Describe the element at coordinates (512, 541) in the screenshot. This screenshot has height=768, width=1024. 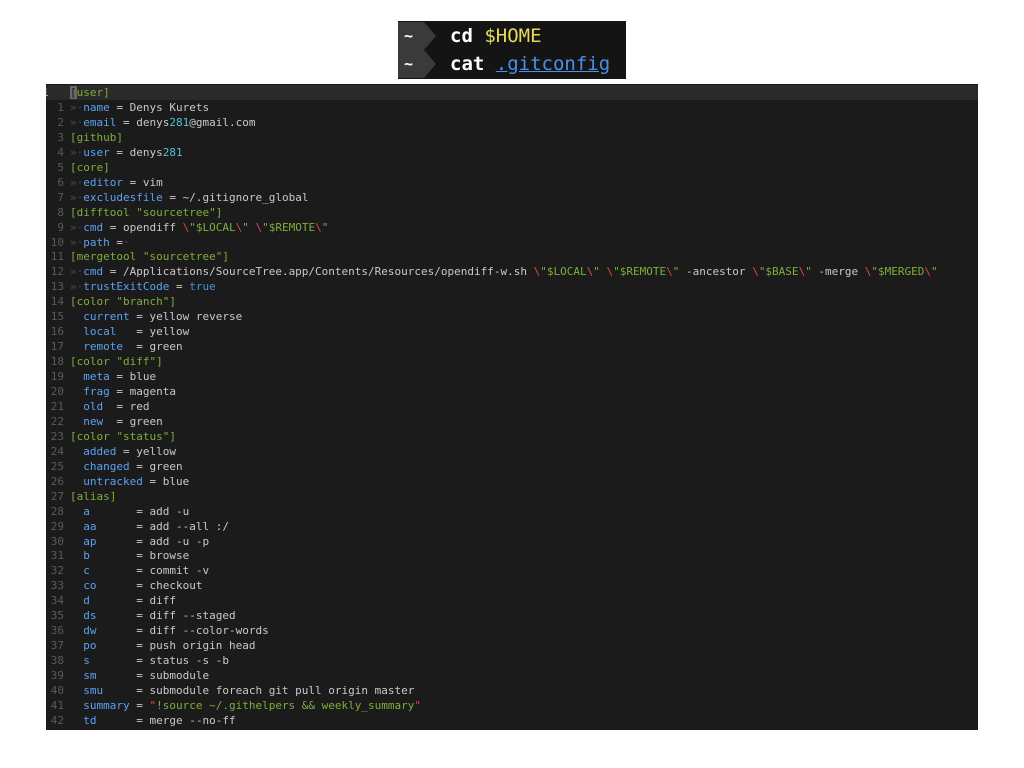
I see `editor-line: 30 ap = add -u -p` at that location.